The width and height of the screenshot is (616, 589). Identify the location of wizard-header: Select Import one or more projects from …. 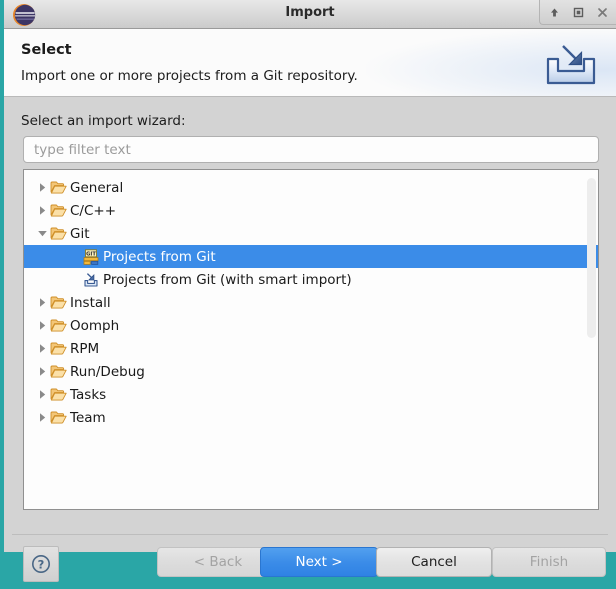
(310, 63).